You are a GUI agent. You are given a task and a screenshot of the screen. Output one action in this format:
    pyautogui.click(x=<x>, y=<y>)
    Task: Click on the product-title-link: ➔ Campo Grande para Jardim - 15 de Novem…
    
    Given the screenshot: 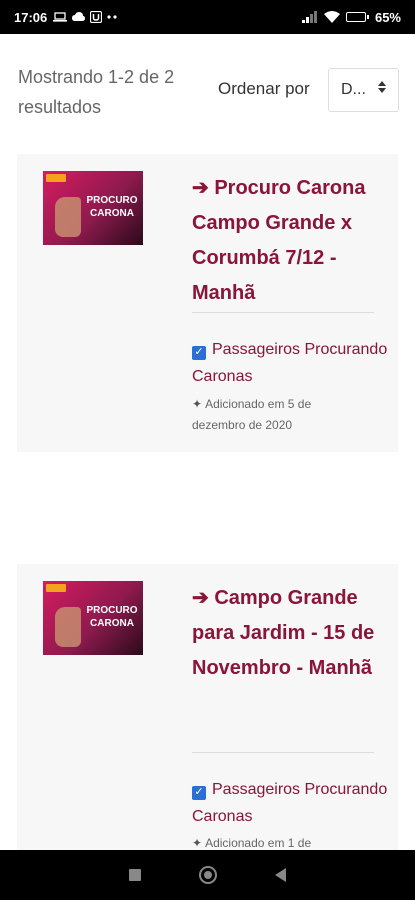 What is the action you would take?
    pyautogui.click(x=292, y=633)
    